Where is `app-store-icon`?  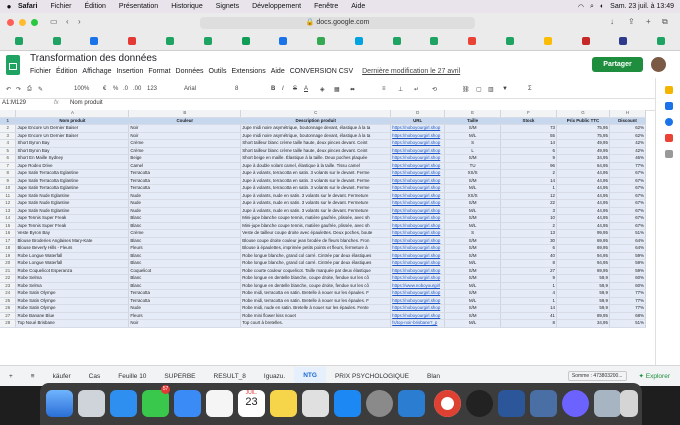 app-store-icon is located at coordinates (347, 403).